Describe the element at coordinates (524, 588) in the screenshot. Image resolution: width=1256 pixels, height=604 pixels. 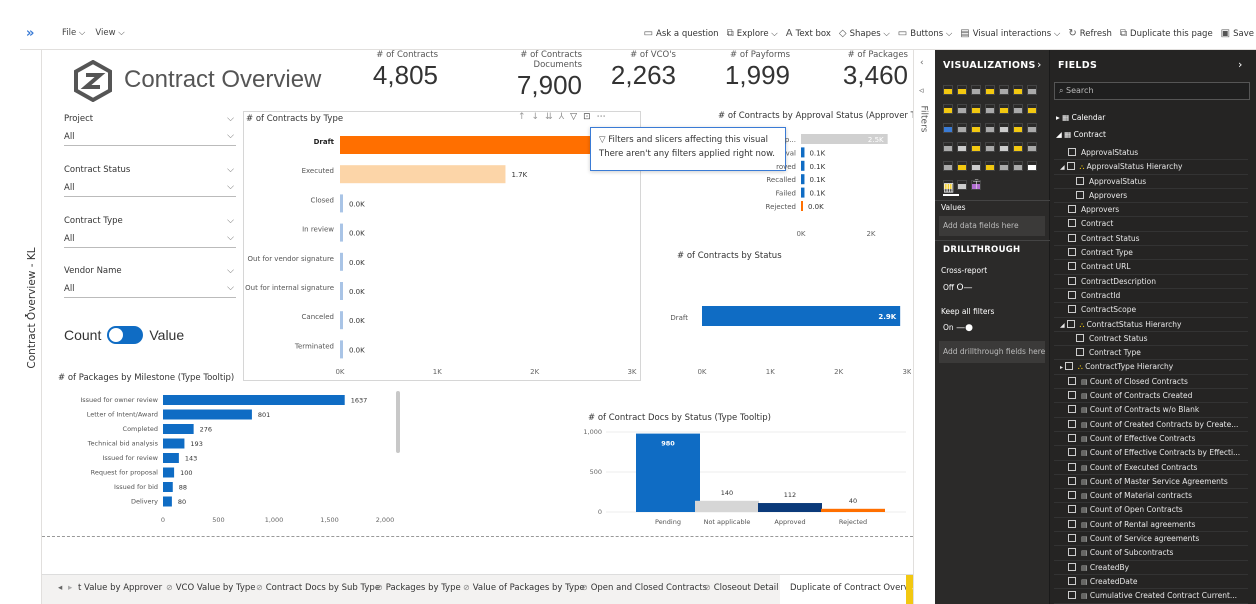
I see `tab-value-of-packages-by-type: ⊘ Value of Packages by Type` at that location.